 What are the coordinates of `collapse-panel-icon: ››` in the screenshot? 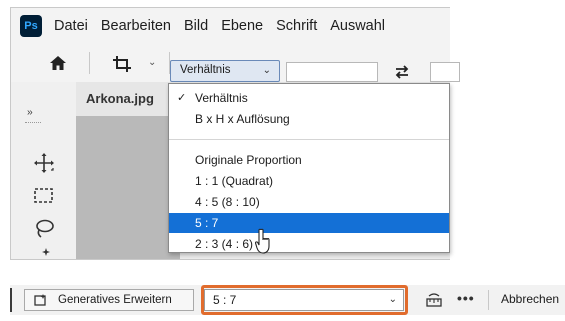 It's located at (30, 112).